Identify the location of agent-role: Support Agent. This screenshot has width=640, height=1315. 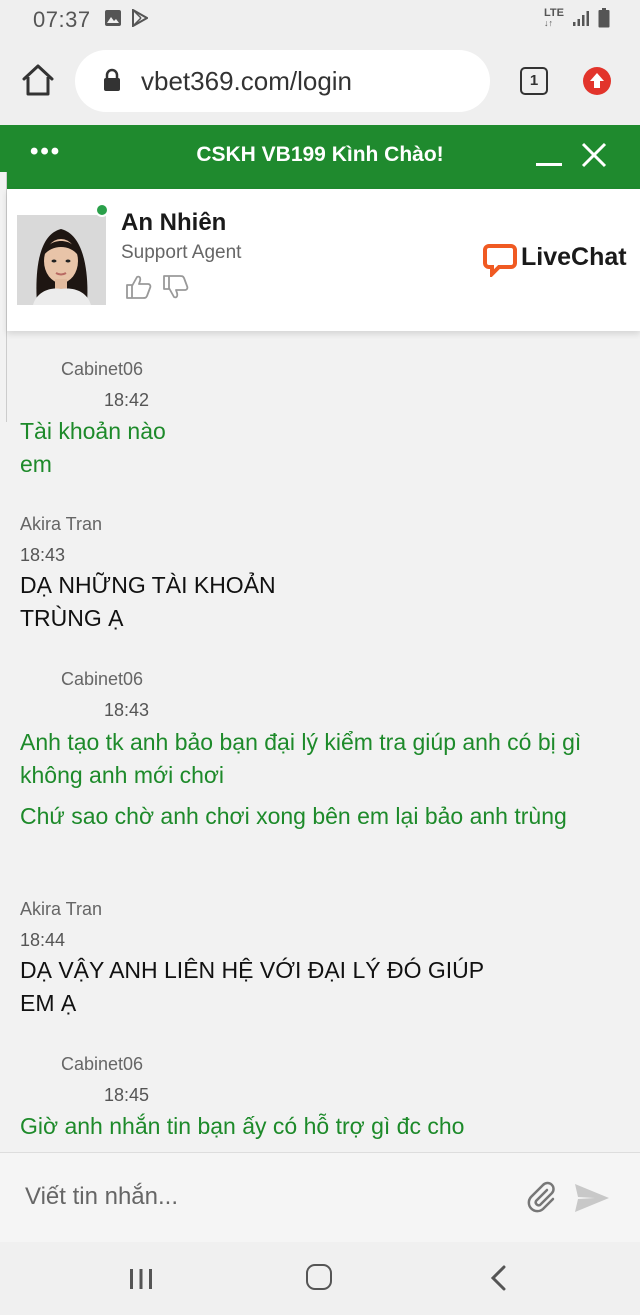
(181, 252).